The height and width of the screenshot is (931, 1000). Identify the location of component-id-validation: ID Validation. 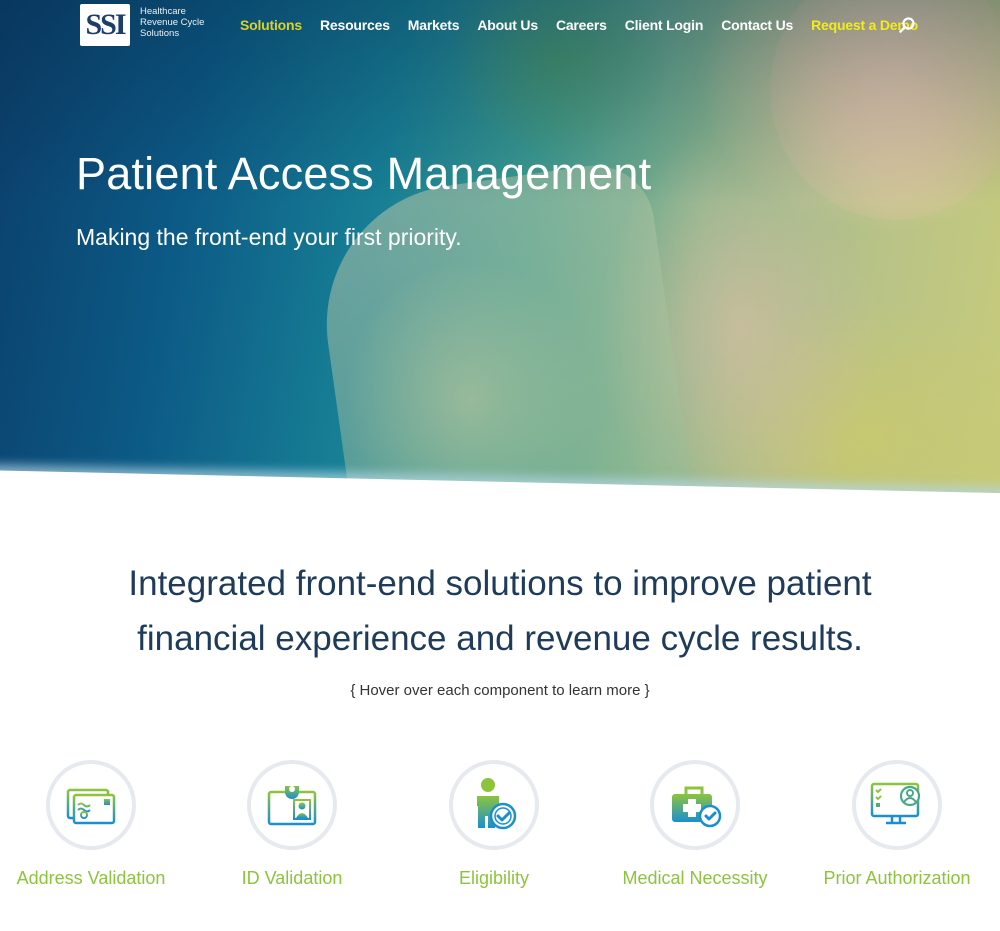
(292, 824).